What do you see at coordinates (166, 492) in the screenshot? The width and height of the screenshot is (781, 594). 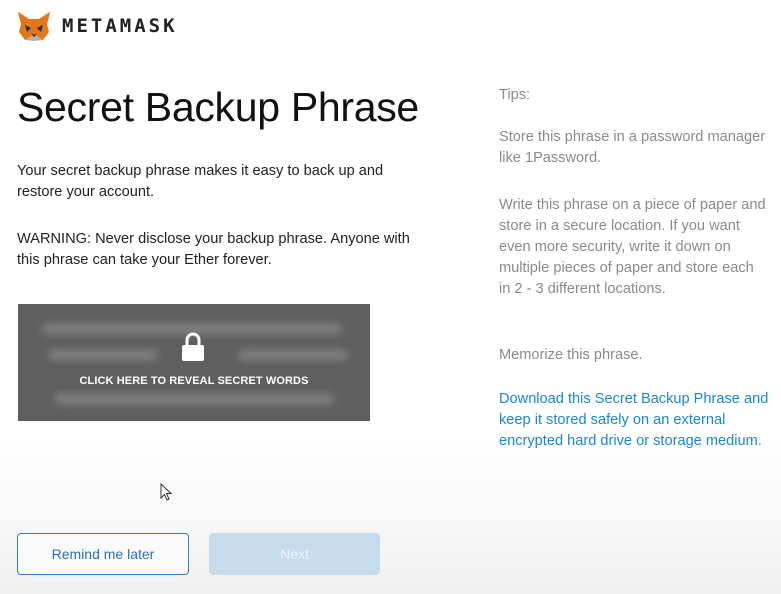 I see `mouse-cursor-icon` at bounding box center [166, 492].